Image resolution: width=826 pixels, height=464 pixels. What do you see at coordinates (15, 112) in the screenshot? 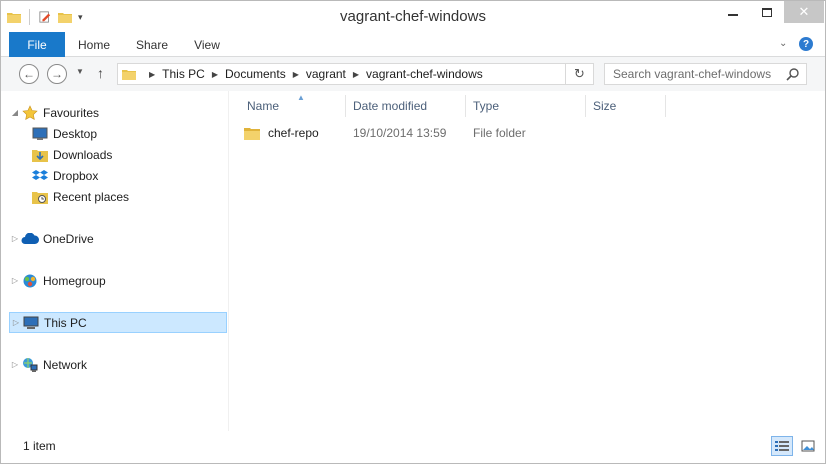
I see `collapse-icon: ◢` at bounding box center [15, 112].